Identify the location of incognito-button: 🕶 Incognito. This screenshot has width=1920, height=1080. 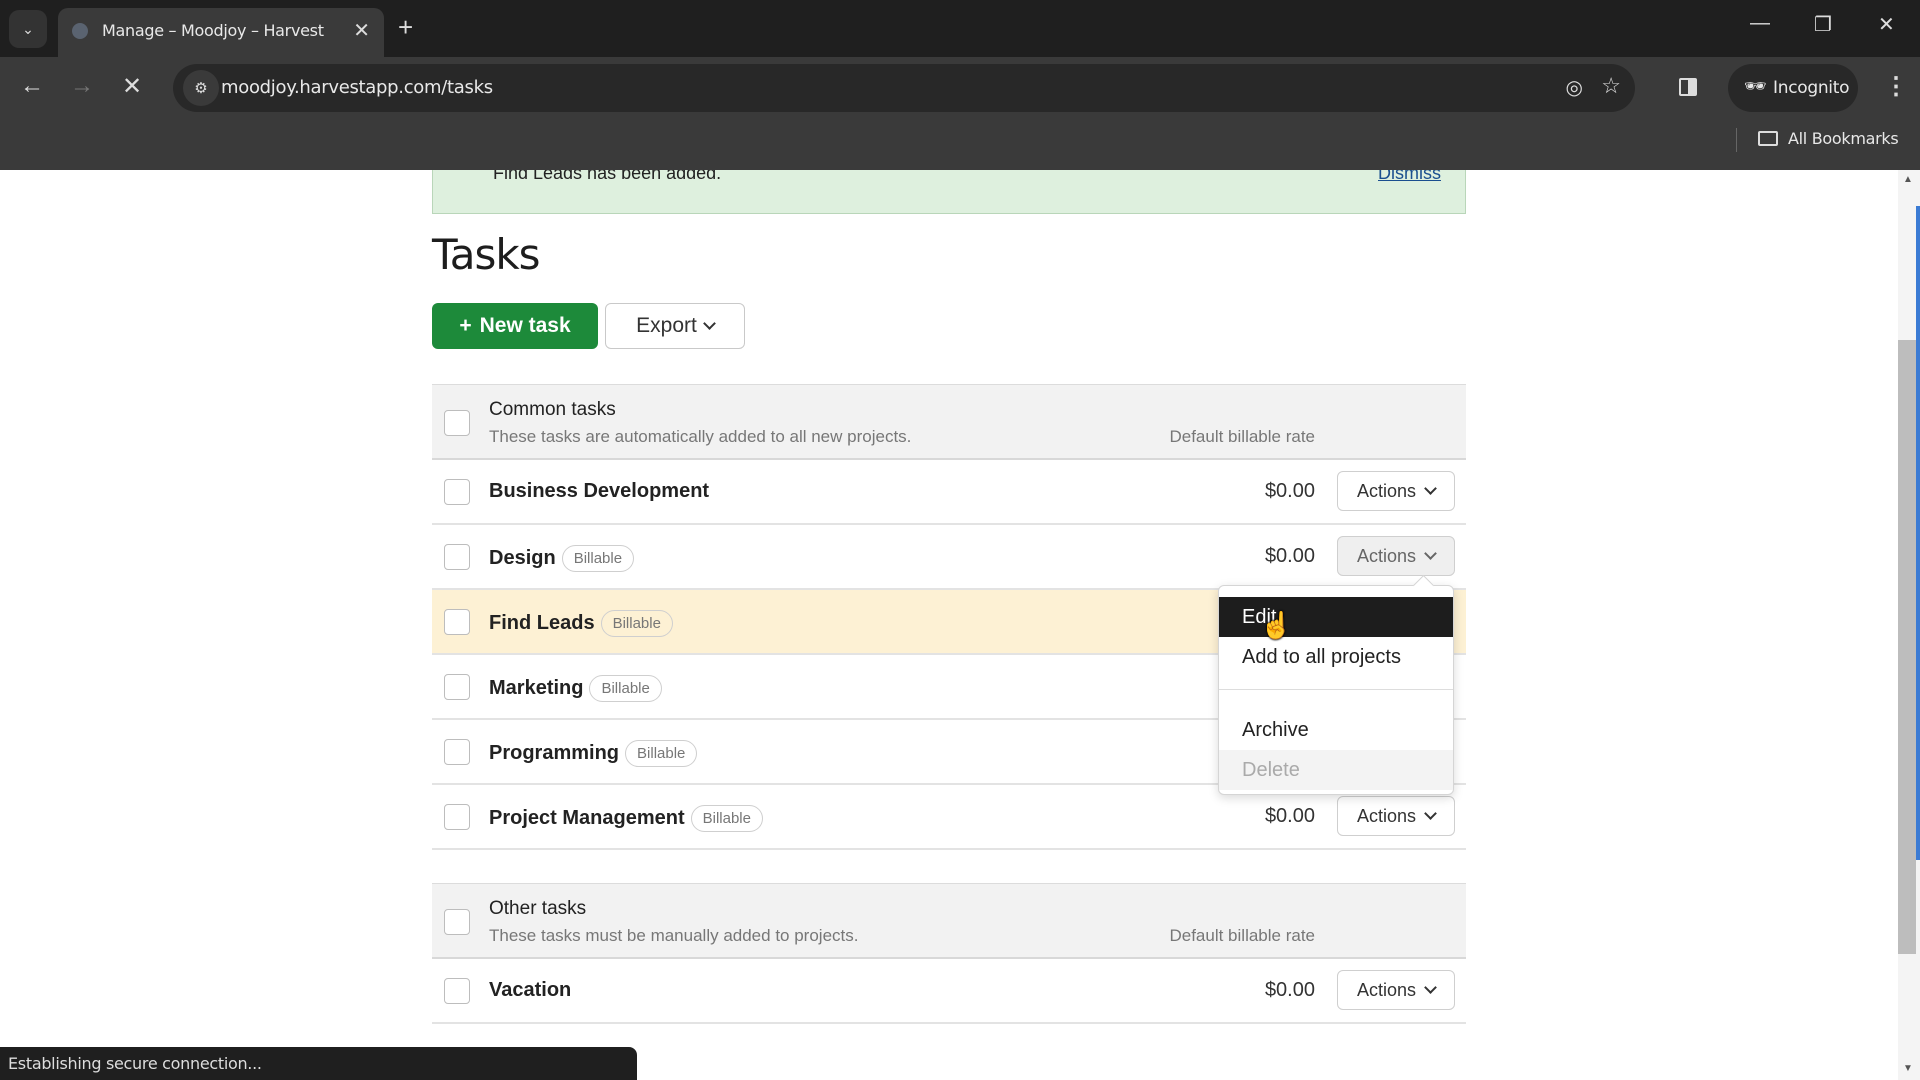
(1793, 88).